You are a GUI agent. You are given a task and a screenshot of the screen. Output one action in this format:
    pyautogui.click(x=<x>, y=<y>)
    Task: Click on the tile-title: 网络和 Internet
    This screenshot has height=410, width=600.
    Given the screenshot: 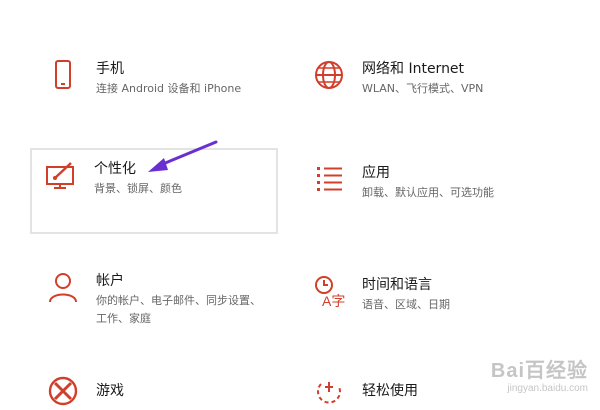 What is the action you would take?
    pyautogui.click(x=413, y=69)
    